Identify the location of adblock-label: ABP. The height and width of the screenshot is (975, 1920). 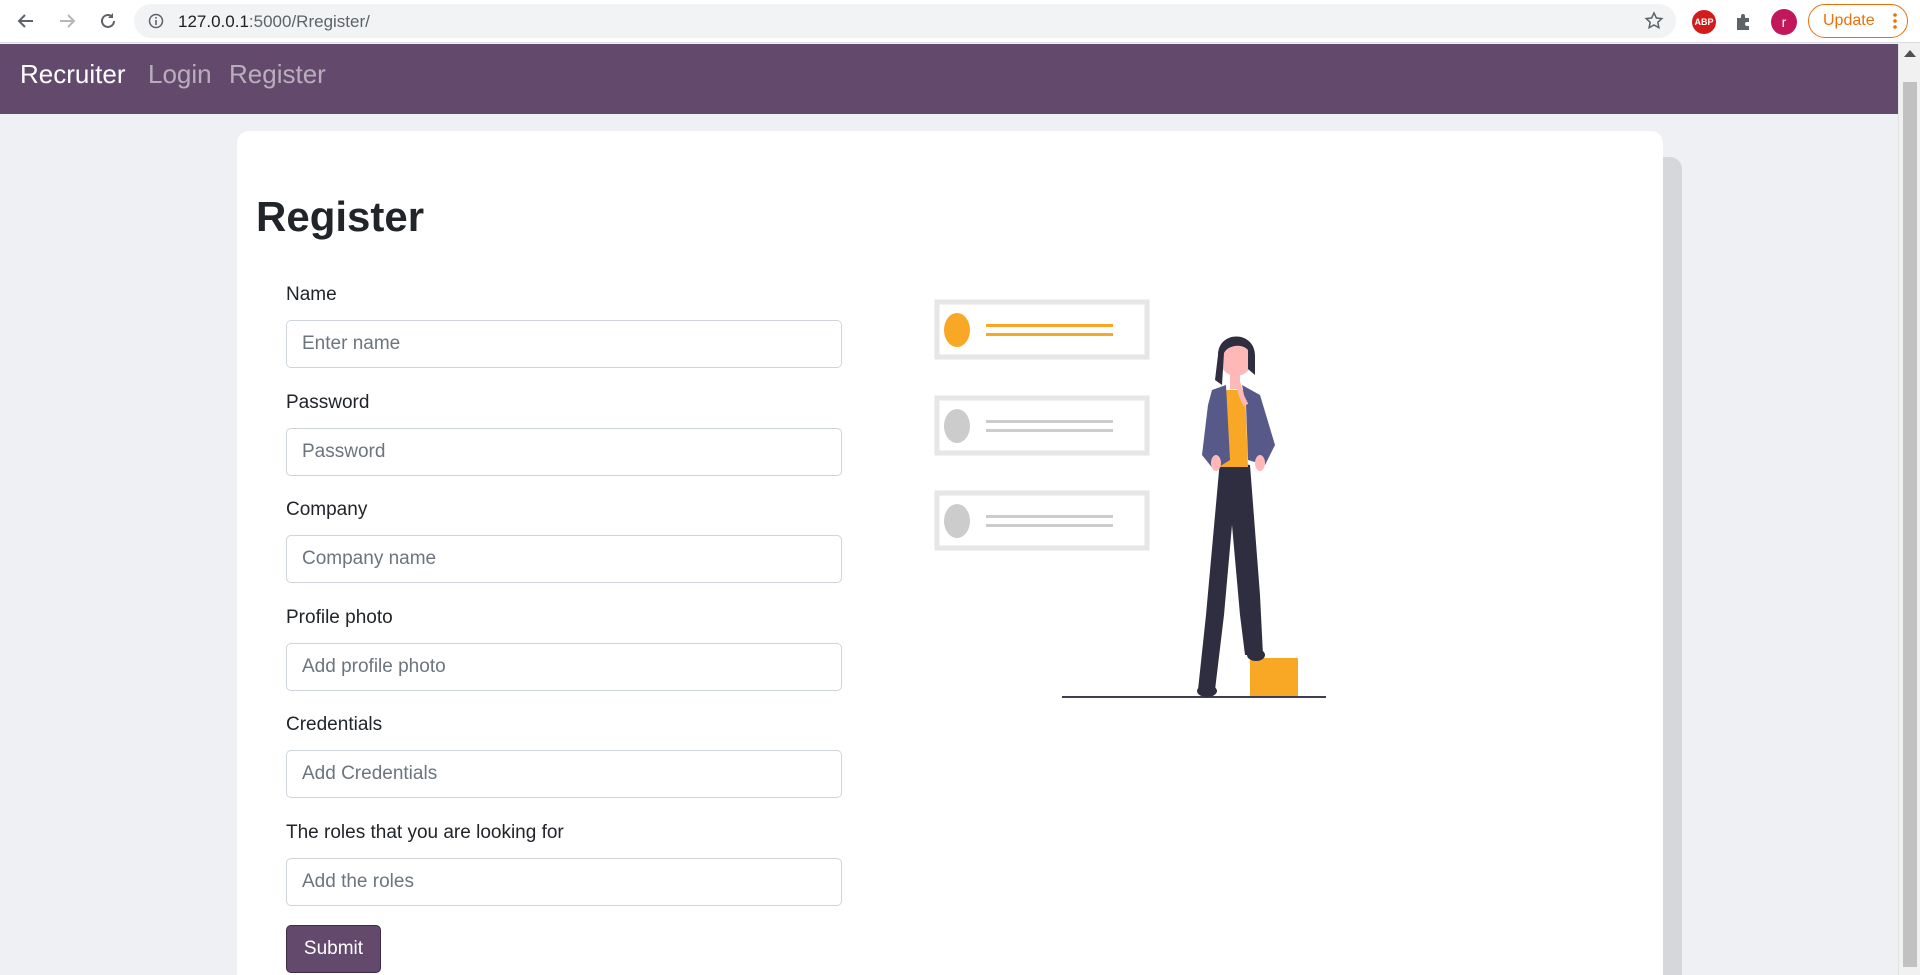
(1704, 22).